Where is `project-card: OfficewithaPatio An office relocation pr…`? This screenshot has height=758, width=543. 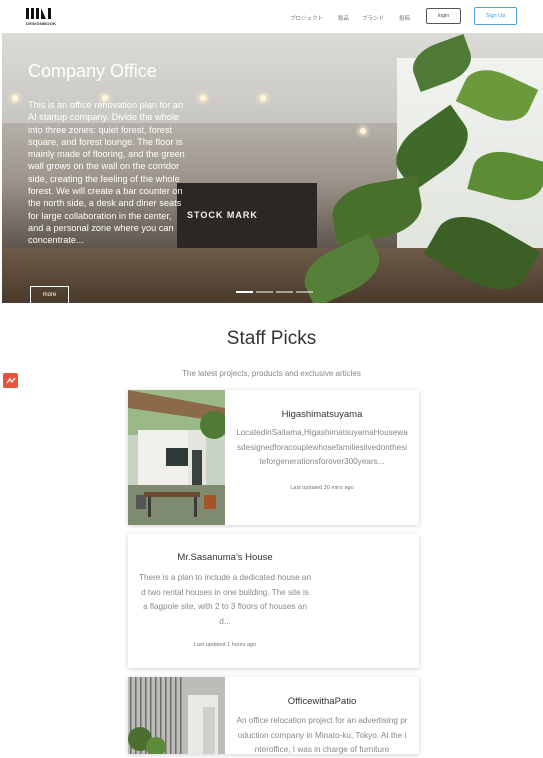
project-card: OfficewithaPatio An office relocation pr… is located at coordinates (273, 715).